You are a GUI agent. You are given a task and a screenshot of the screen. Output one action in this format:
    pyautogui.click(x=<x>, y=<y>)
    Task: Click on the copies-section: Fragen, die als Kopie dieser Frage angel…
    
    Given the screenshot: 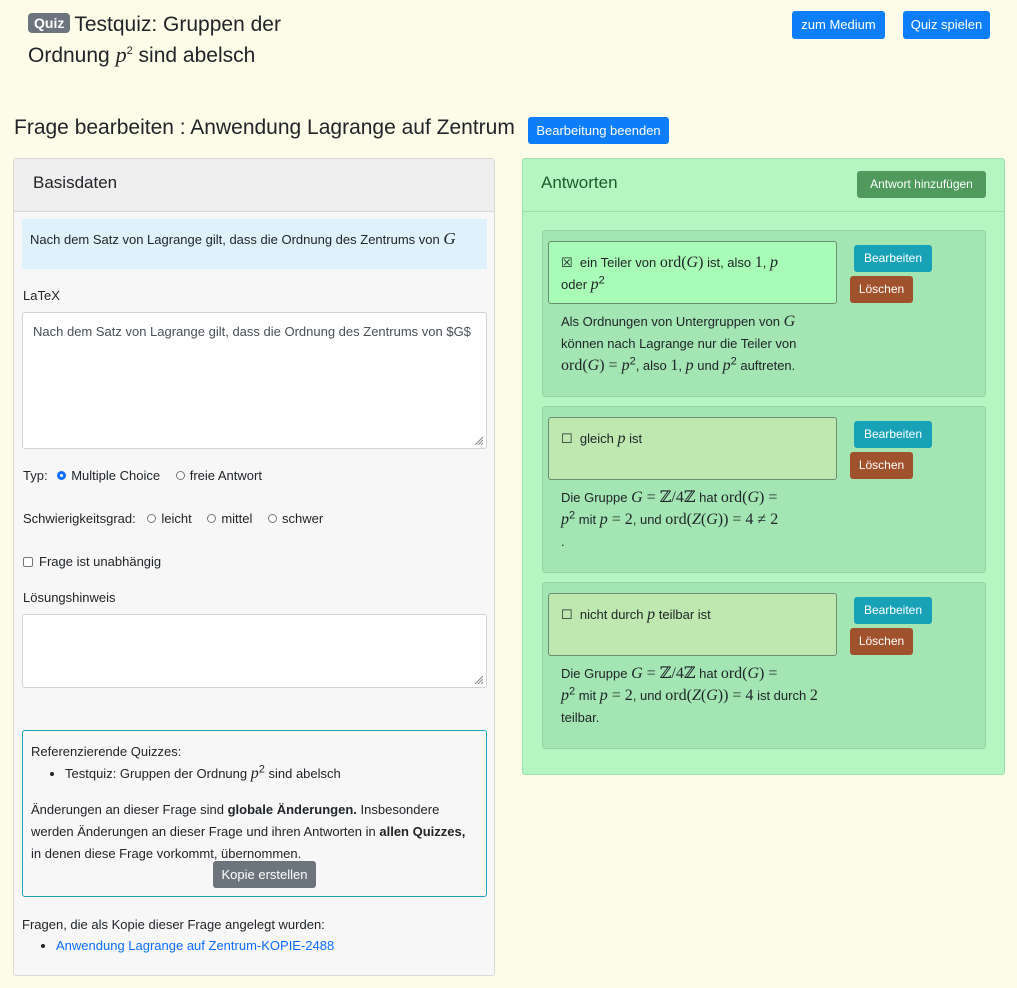 What is the action you would take?
    pyautogui.click(x=252, y=935)
    